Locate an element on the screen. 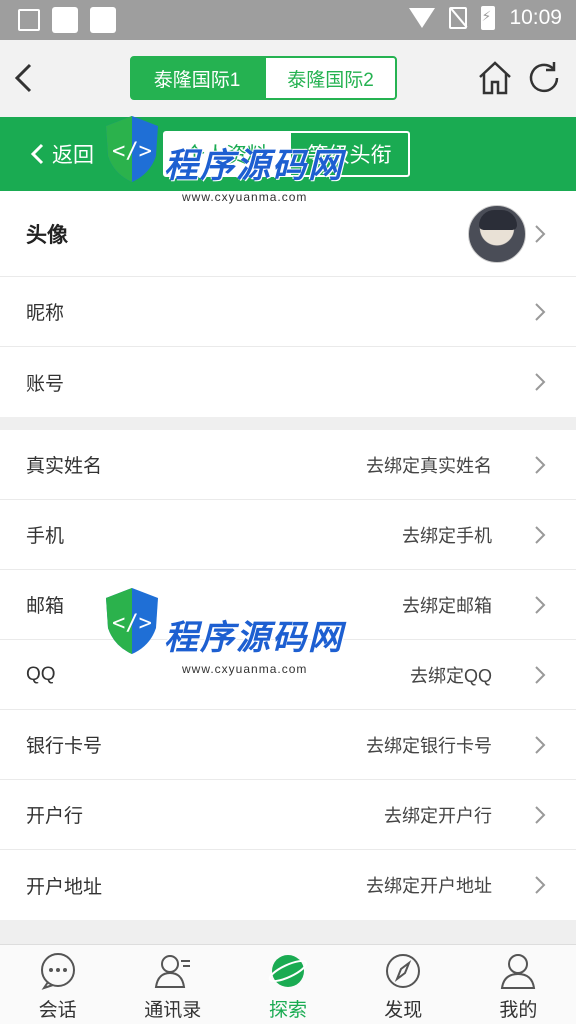 This screenshot has width=576, height=1024. home-icon is located at coordinates (495, 78).